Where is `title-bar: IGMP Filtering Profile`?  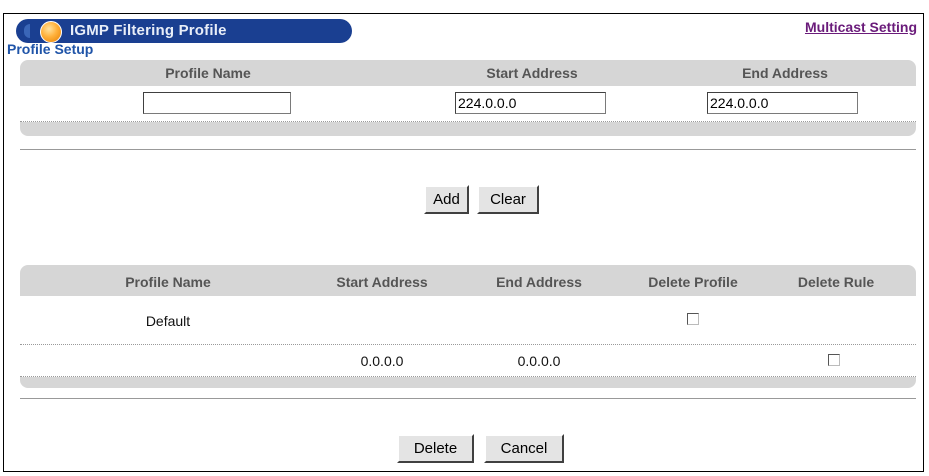
title-bar: IGMP Filtering Profile is located at coordinates (184, 31).